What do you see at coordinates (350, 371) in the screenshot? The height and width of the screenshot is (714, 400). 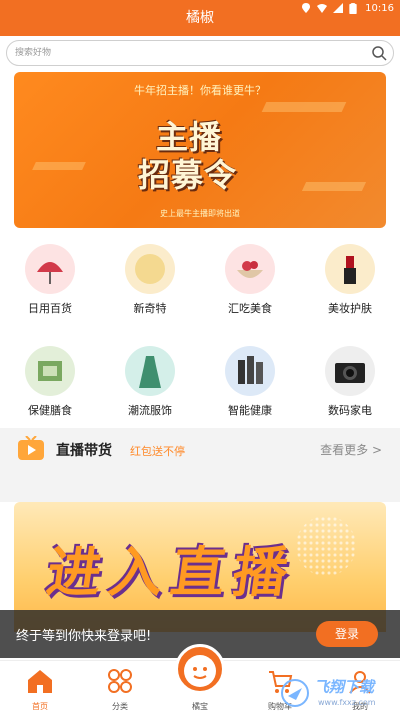 I see `camera-icon` at bounding box center [350, 371].